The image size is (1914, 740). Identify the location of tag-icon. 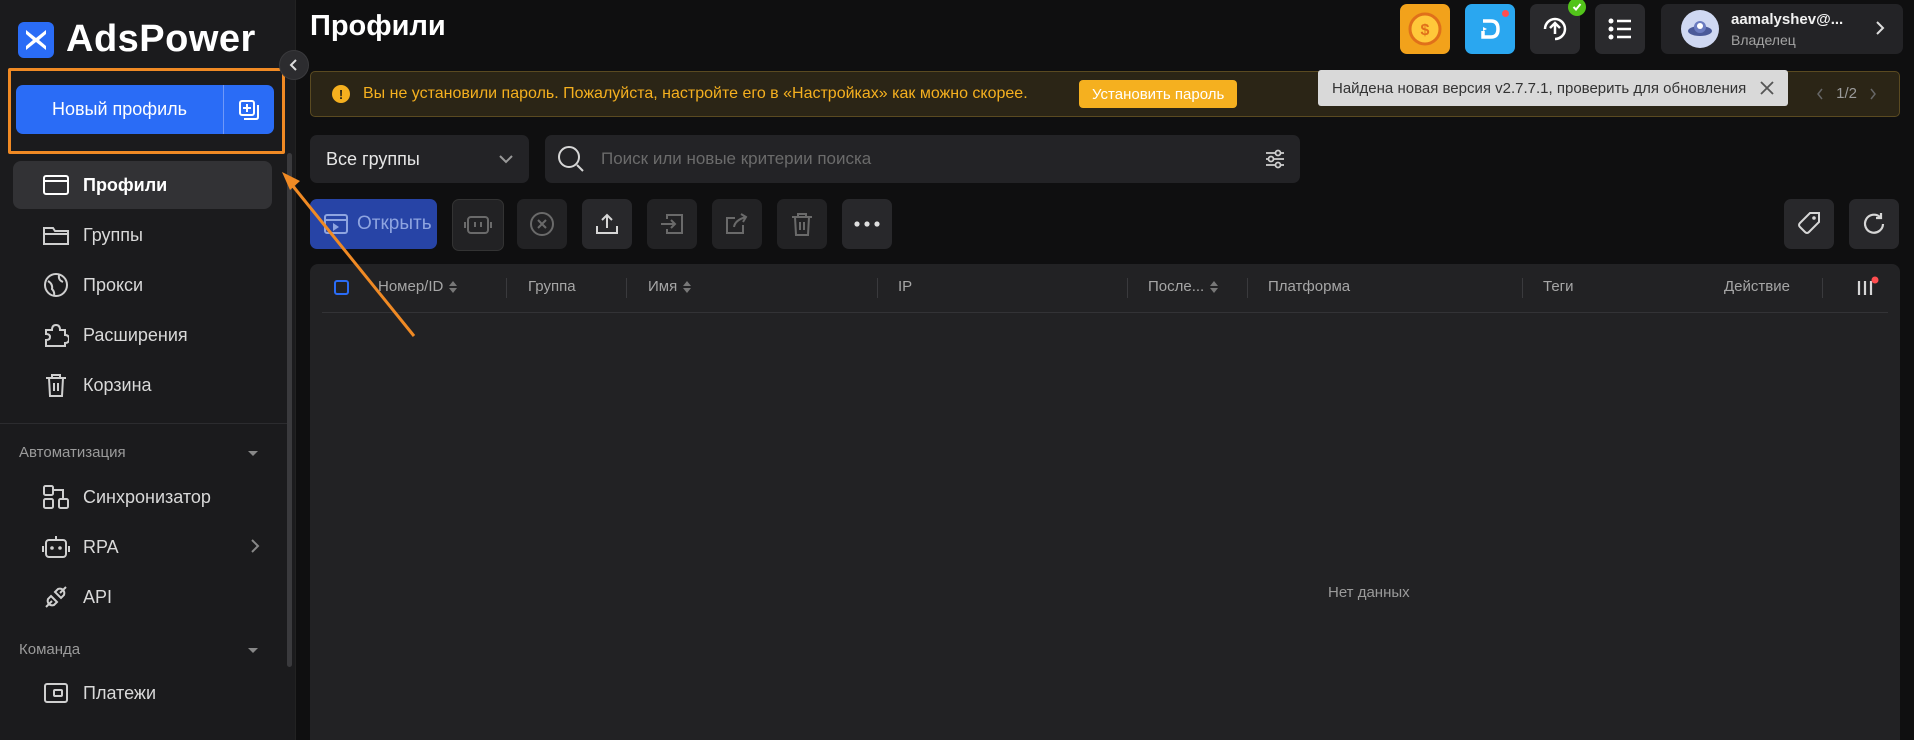
(1809, 223).